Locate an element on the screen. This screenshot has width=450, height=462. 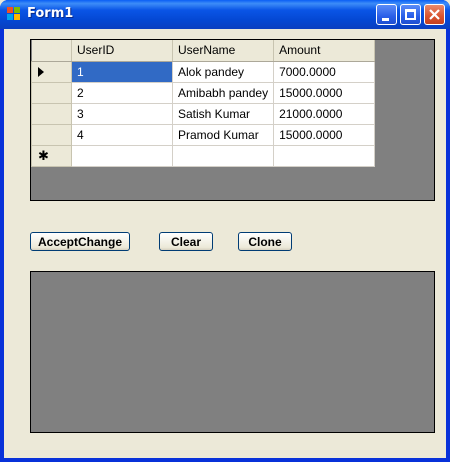
table-row: 2 Amibabh pandey 15000.0000 is located at coordinates (203, 92).